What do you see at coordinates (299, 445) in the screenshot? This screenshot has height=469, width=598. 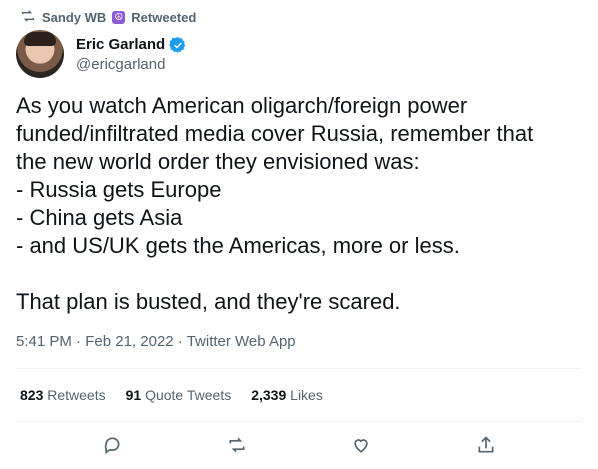 I see `action-bar` at bounding box center [299, 445].